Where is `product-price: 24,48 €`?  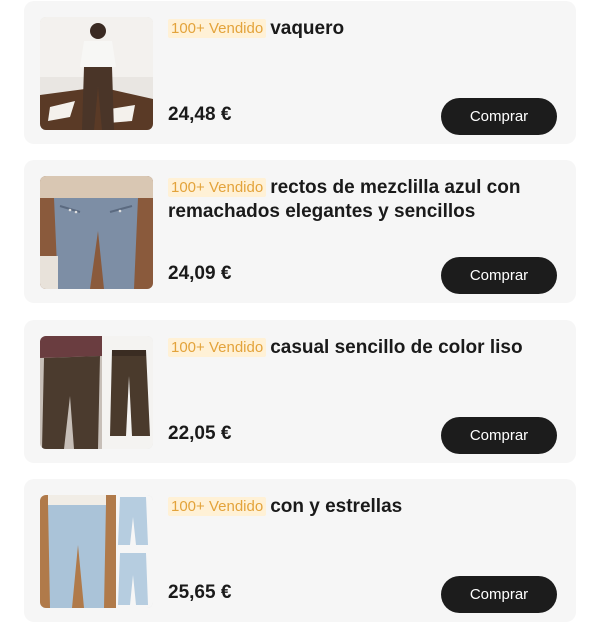 product-price: 24,48 € is located at coordinates (200, 114).